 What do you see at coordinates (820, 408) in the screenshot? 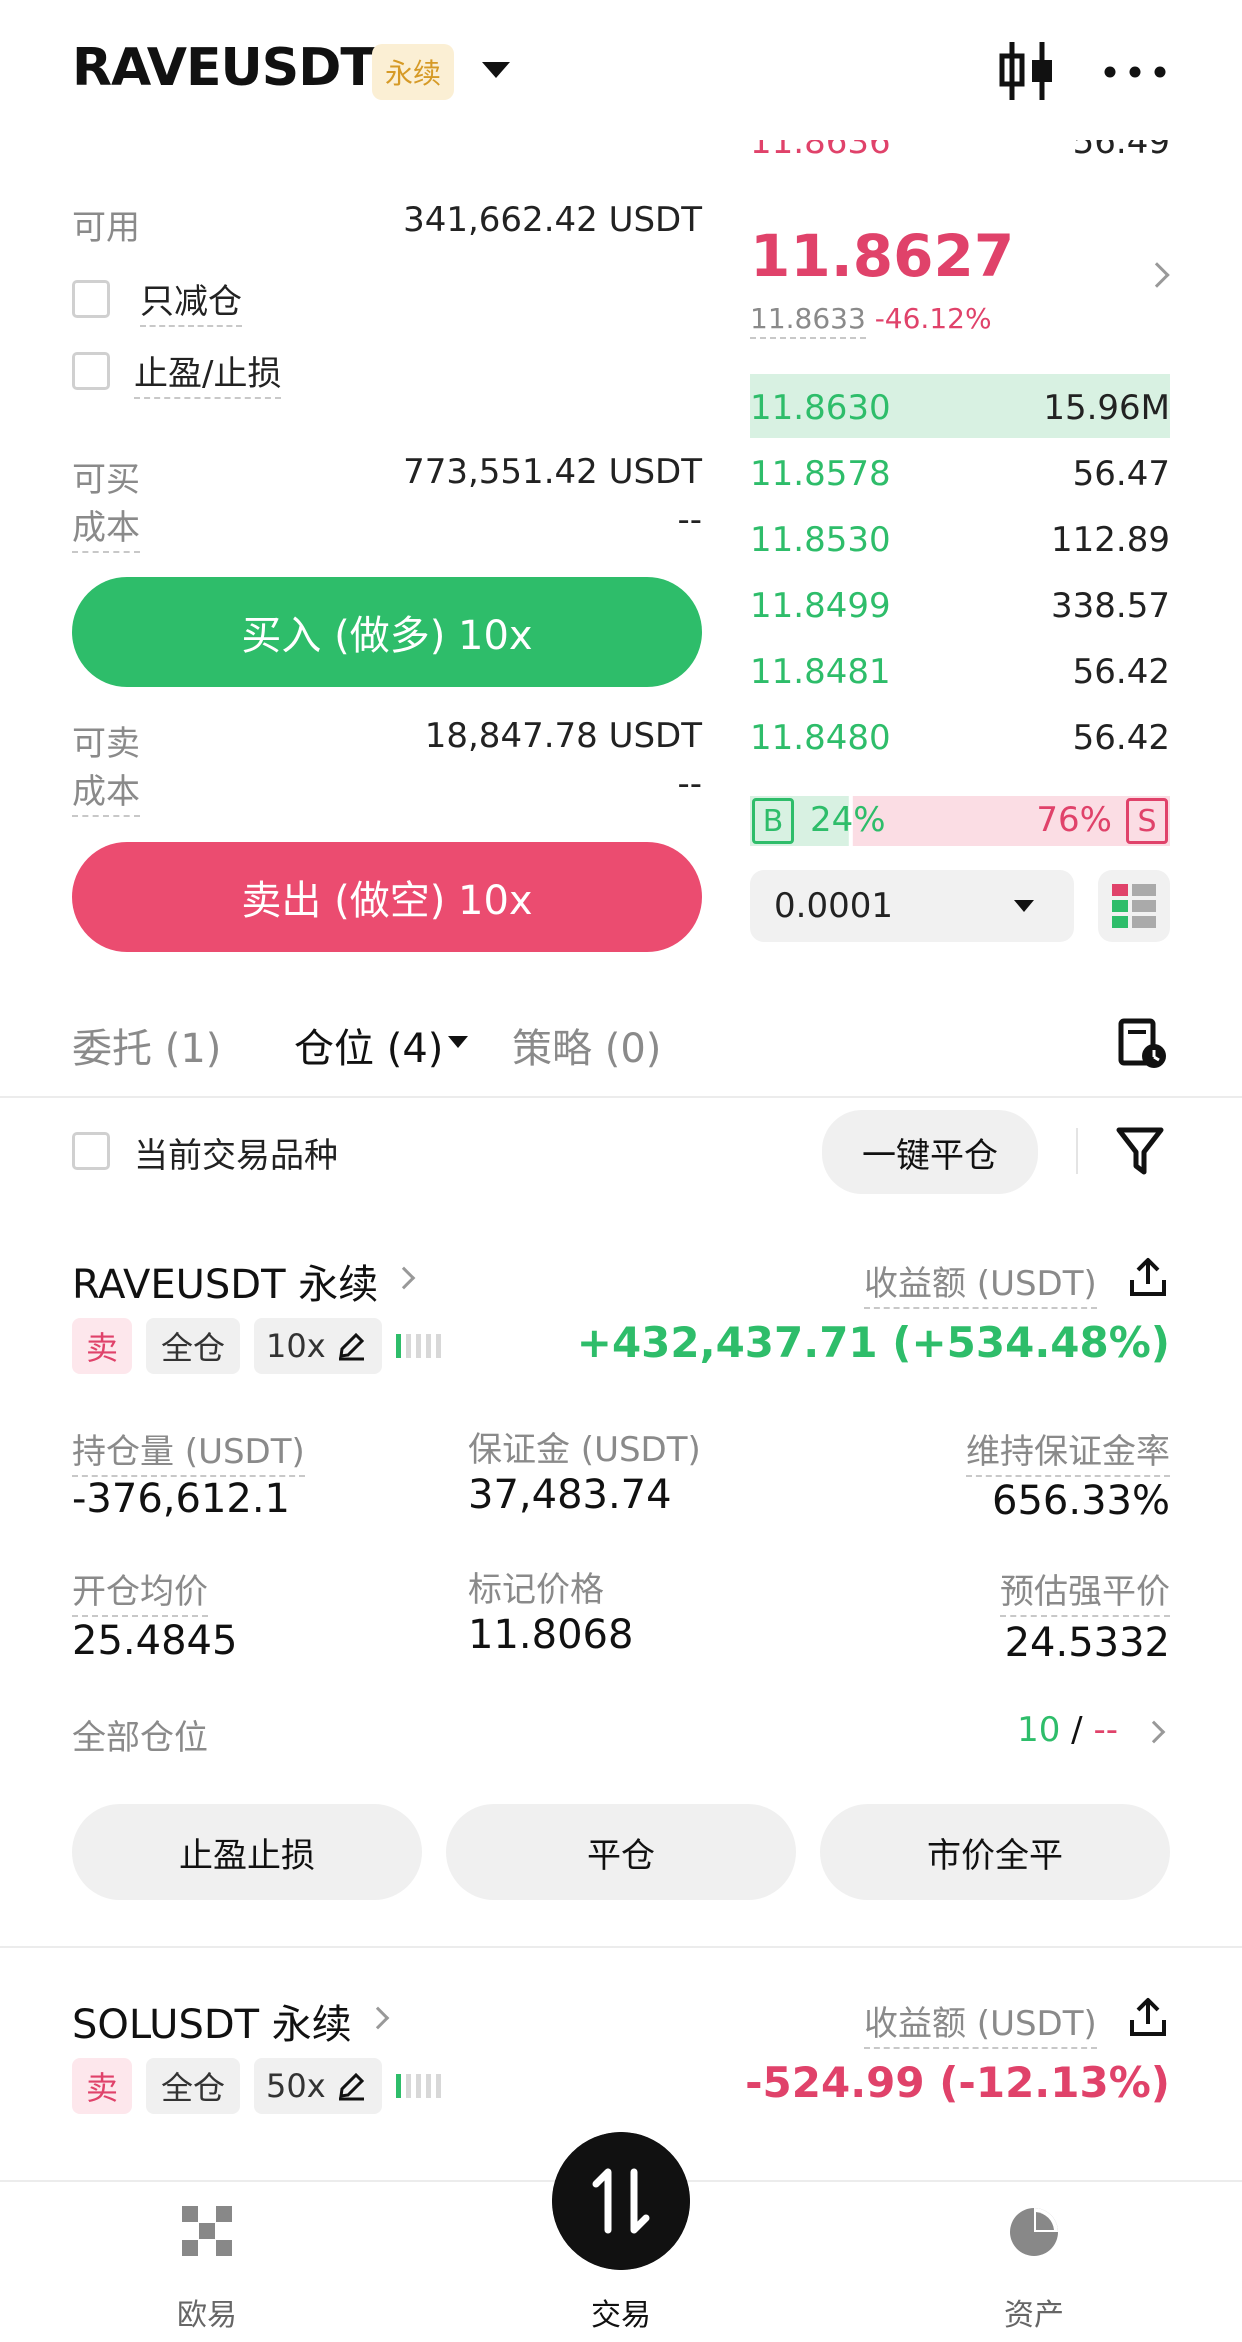
I see `bid-price: 11.8630` at bounding box center [820, 408].